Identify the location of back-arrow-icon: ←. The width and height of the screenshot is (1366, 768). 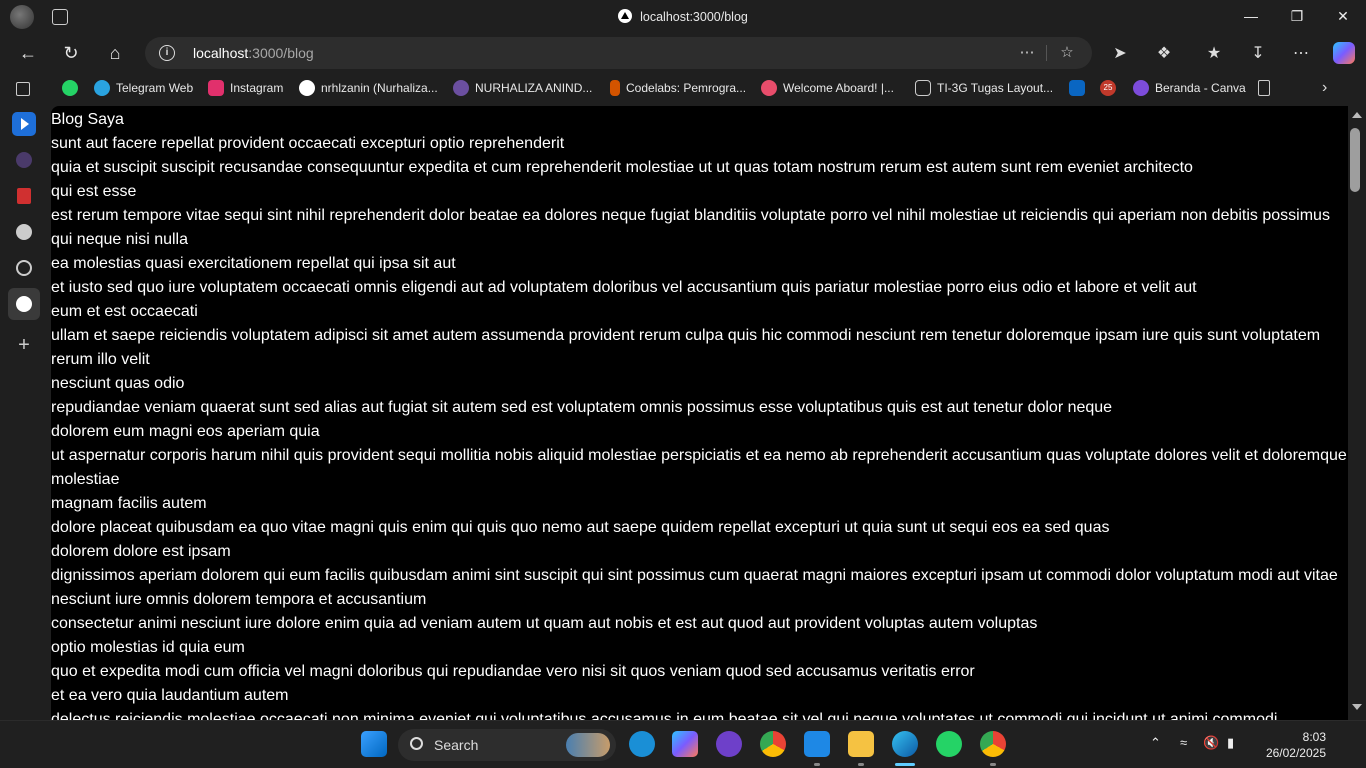
(28, 53).